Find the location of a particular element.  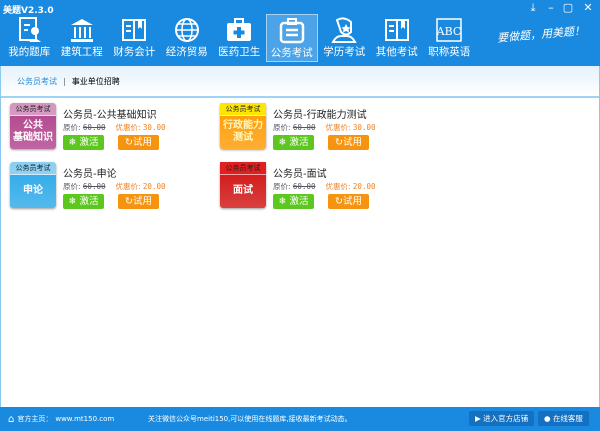

nav-item-6: 学历考试 is located at coordinates (344, 38).